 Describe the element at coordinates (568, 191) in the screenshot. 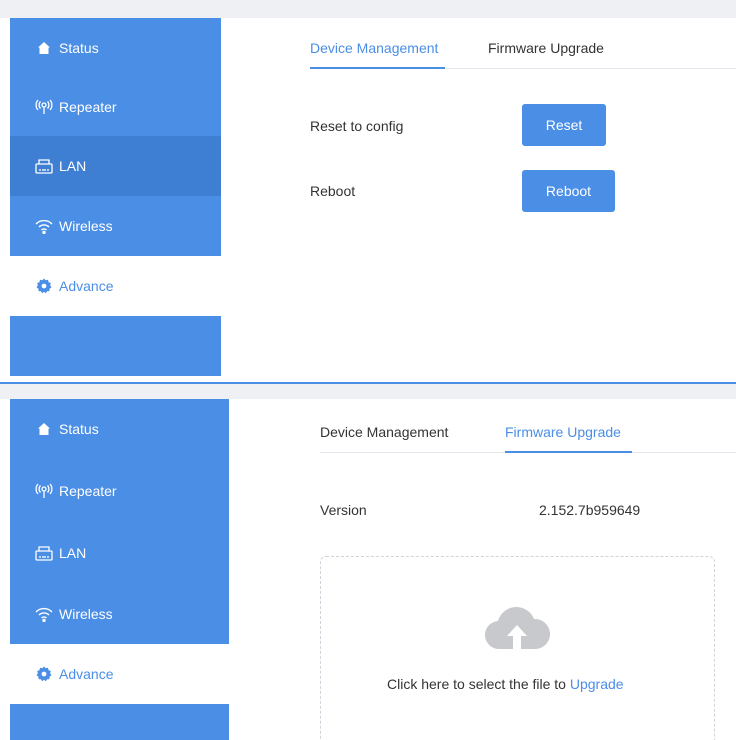

I see `reboot-button: Reboot` at that location.